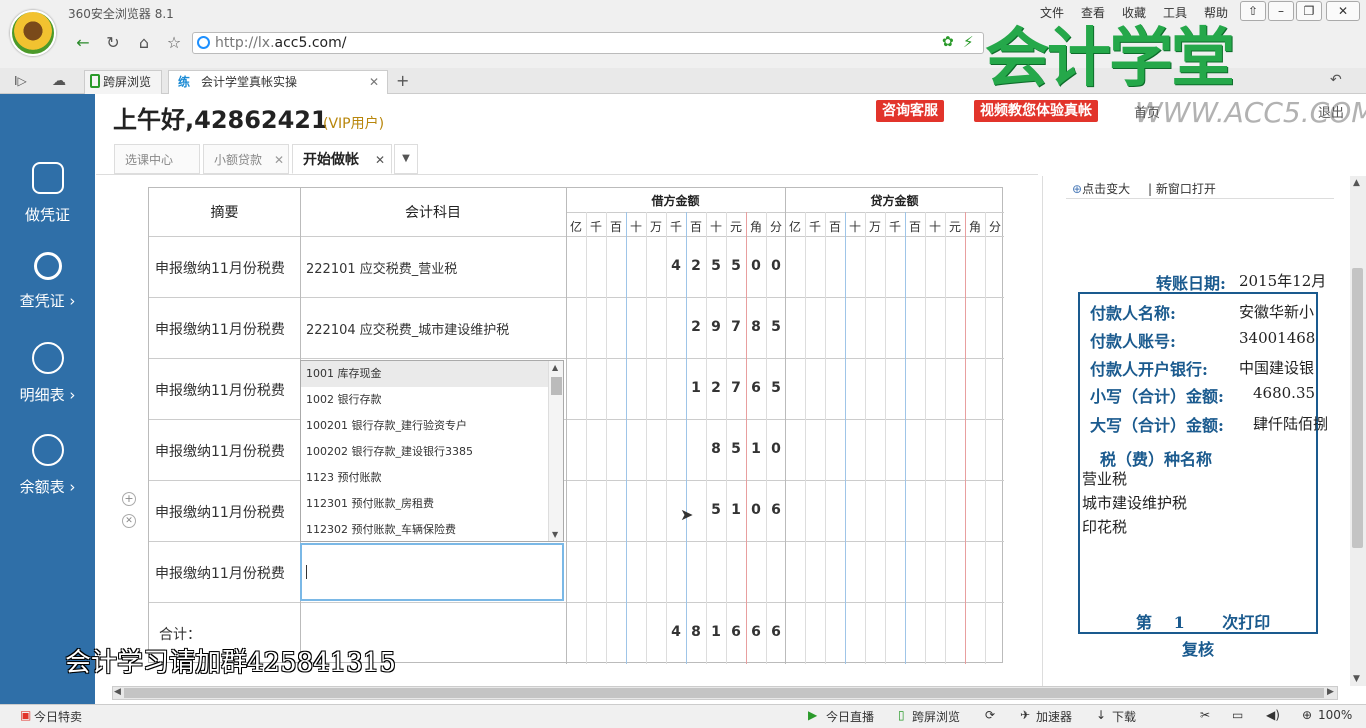 The height and width of the screenshot is (728, 1366). Describe the element at coordinates (129, 521) in the screenshot. I see `remove-row-icon: ✕` at that location.